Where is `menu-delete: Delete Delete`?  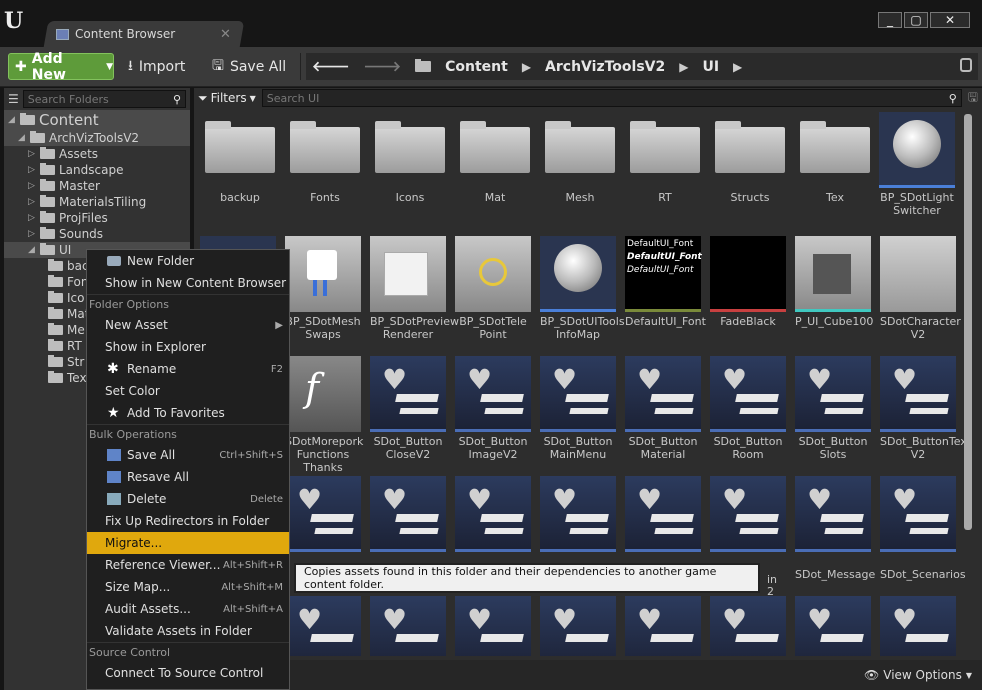 menu-delete: Delete Delete is located at coordinates (188, 499).